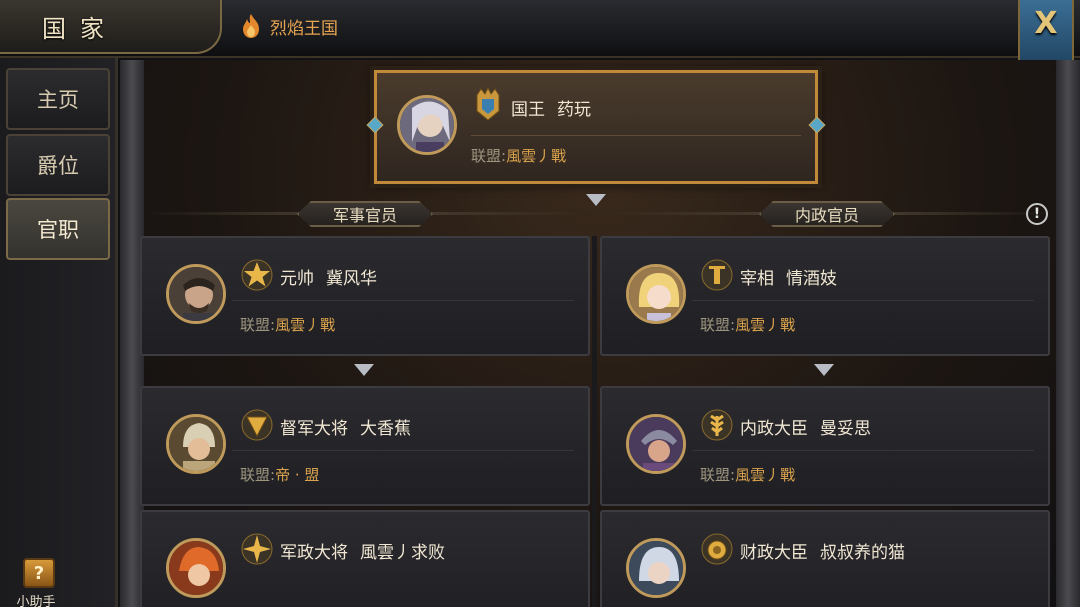 The width and height of the screenshot is (1080, 607). I want to click on finance-minister-role-line: 财政大臣 叔叔养的猫, so click(822, 553).